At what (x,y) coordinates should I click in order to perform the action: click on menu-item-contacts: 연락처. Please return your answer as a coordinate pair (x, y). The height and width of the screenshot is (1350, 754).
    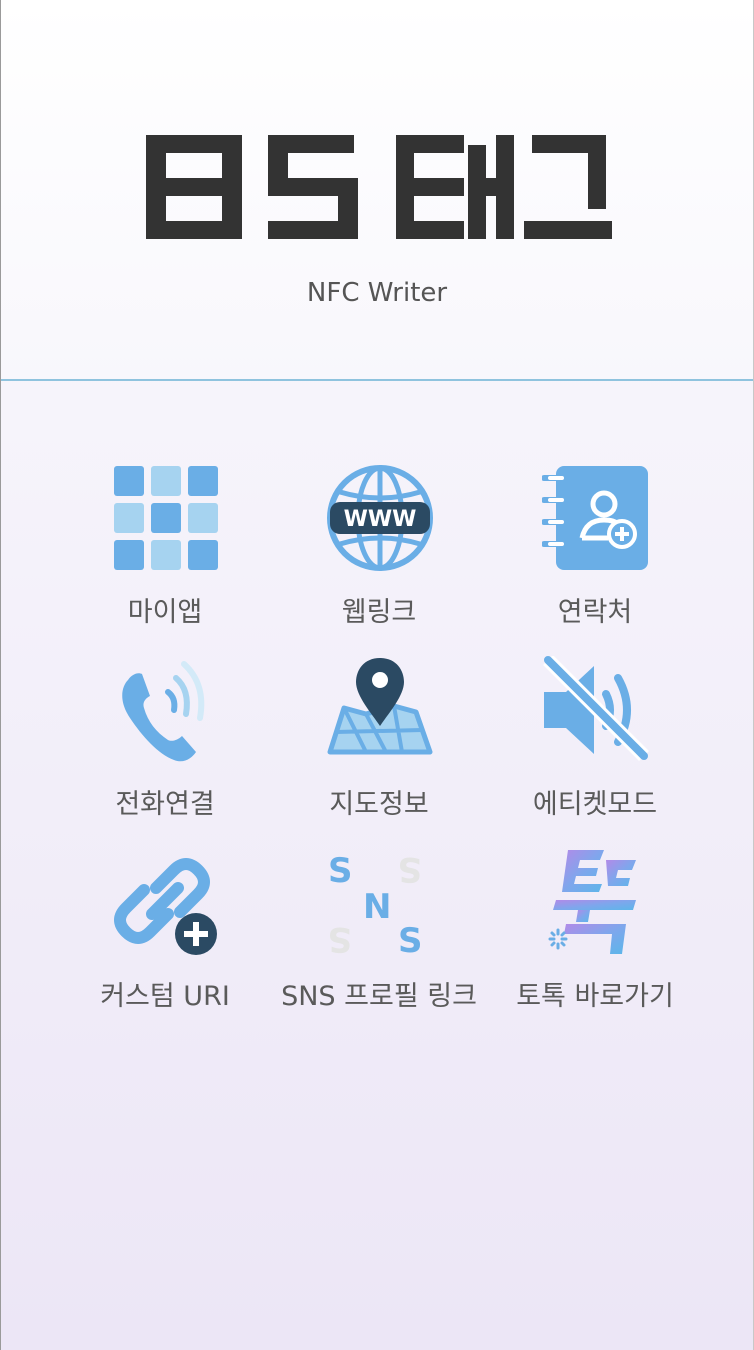
    Looking at the image, I should click on (595, 554).